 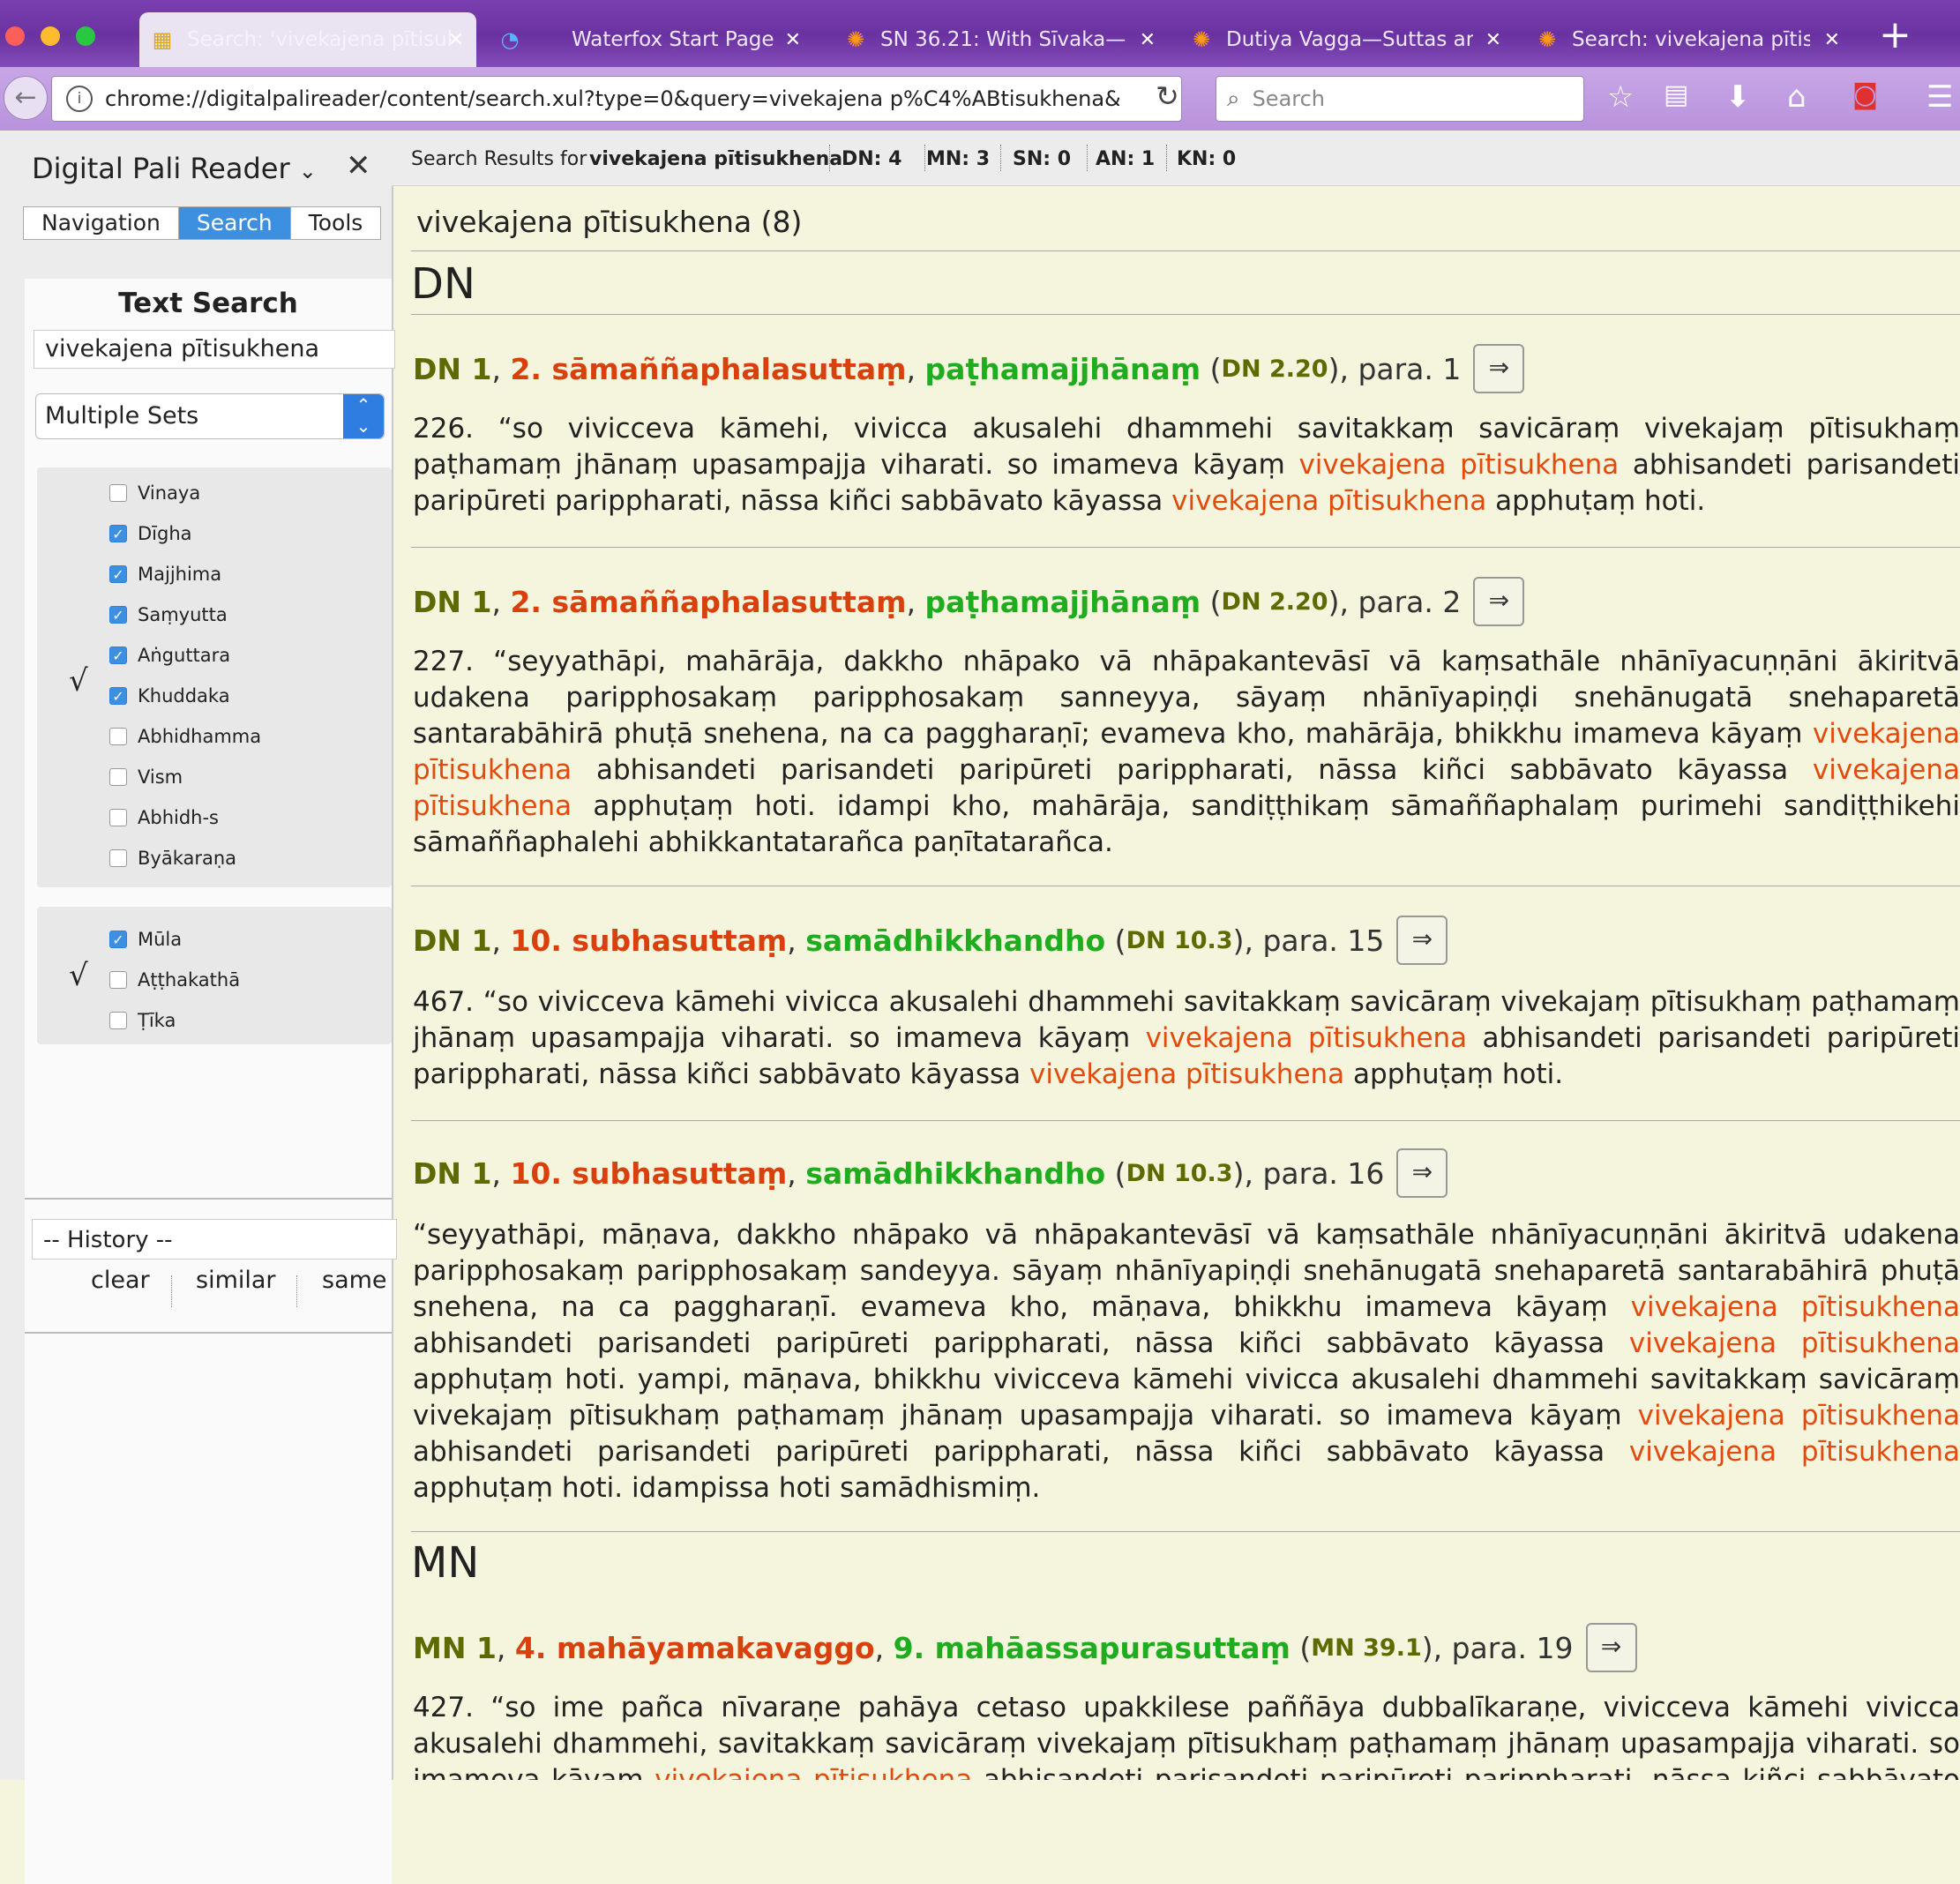 What do you see at coordinates (150, 533) in the screenshot?
I see `checkbox-digha: ✓ Dīgha` at bounding box center [150, 533].